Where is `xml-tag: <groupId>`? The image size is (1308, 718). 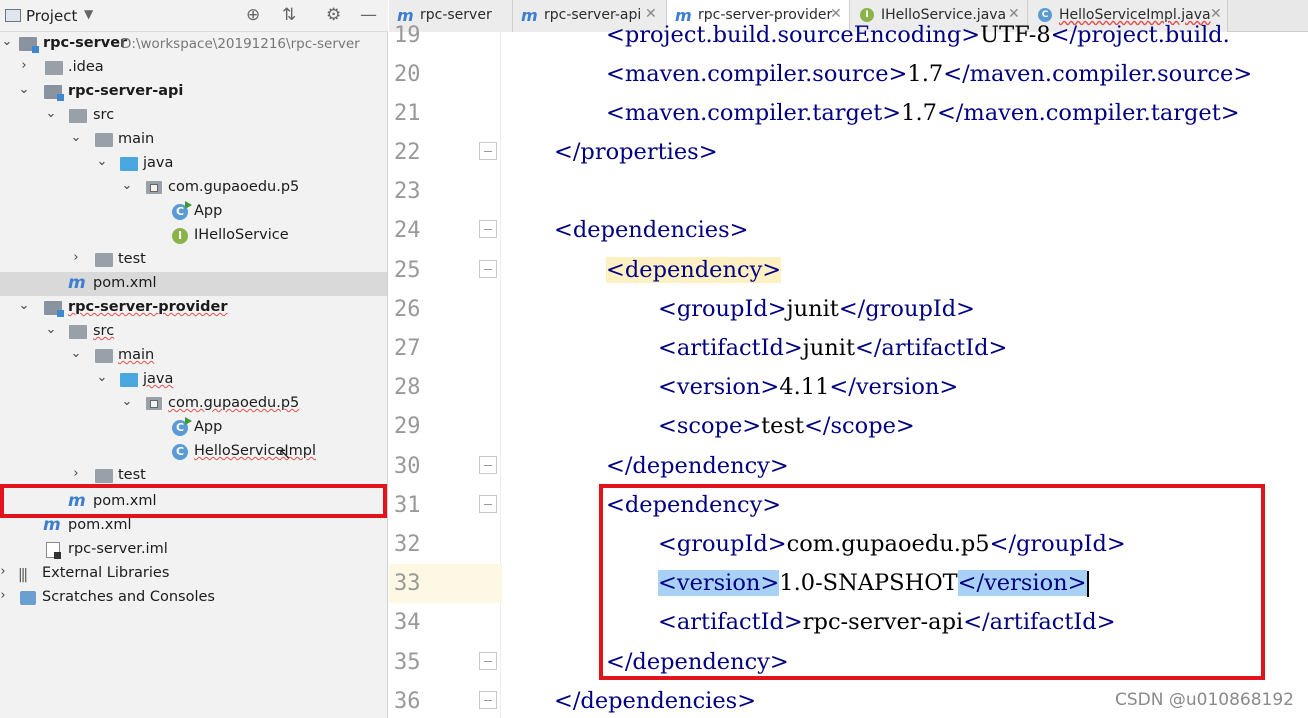 xml-tag: <groupId> is located at coordinates (722, 309).